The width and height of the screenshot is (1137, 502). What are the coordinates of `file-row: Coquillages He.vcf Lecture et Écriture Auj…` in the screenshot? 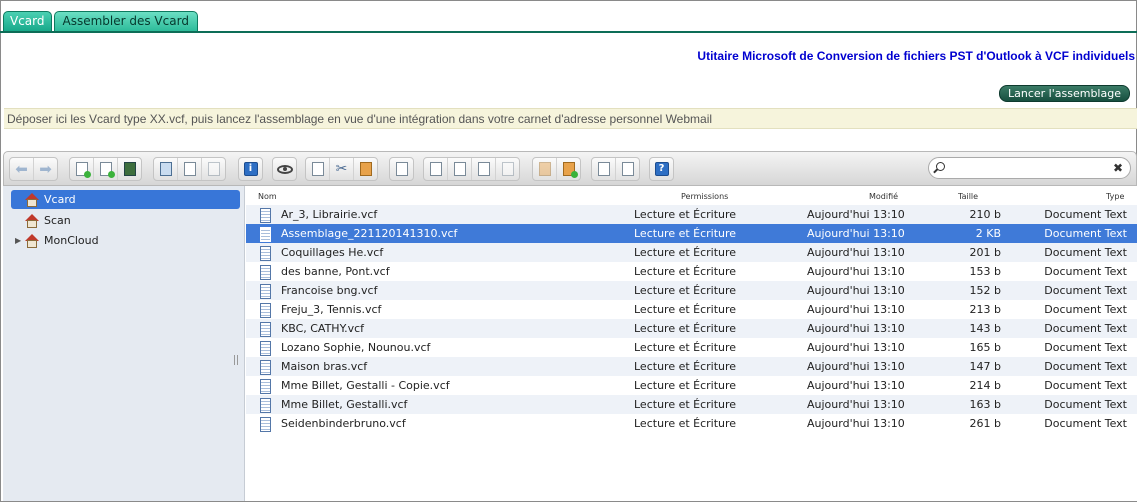 It's located at (691, 252).